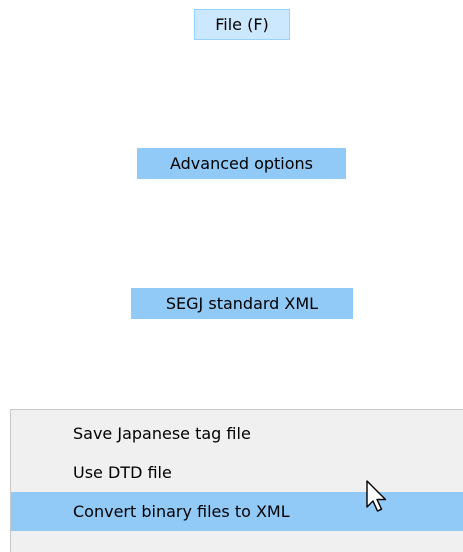  I want to click on mouse-pointer-icon, so click(376, 496).